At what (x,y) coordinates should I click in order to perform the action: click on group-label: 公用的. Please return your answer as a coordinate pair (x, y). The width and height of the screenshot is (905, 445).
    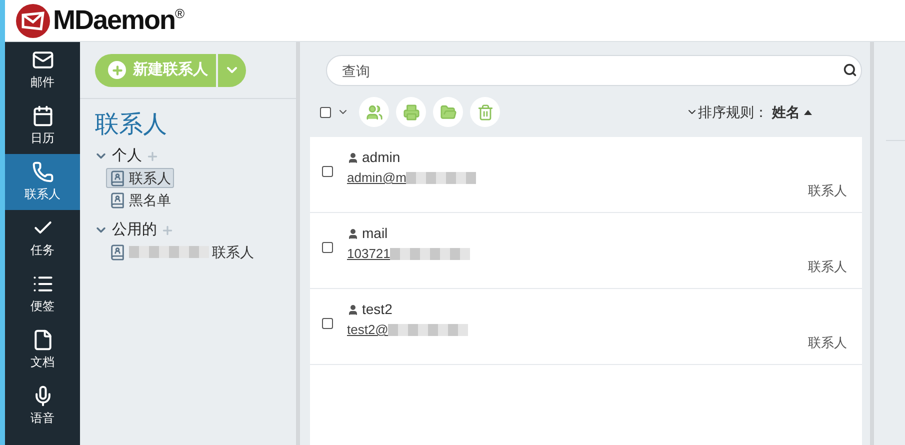
    Looking at the image, I should click on (134, 230).